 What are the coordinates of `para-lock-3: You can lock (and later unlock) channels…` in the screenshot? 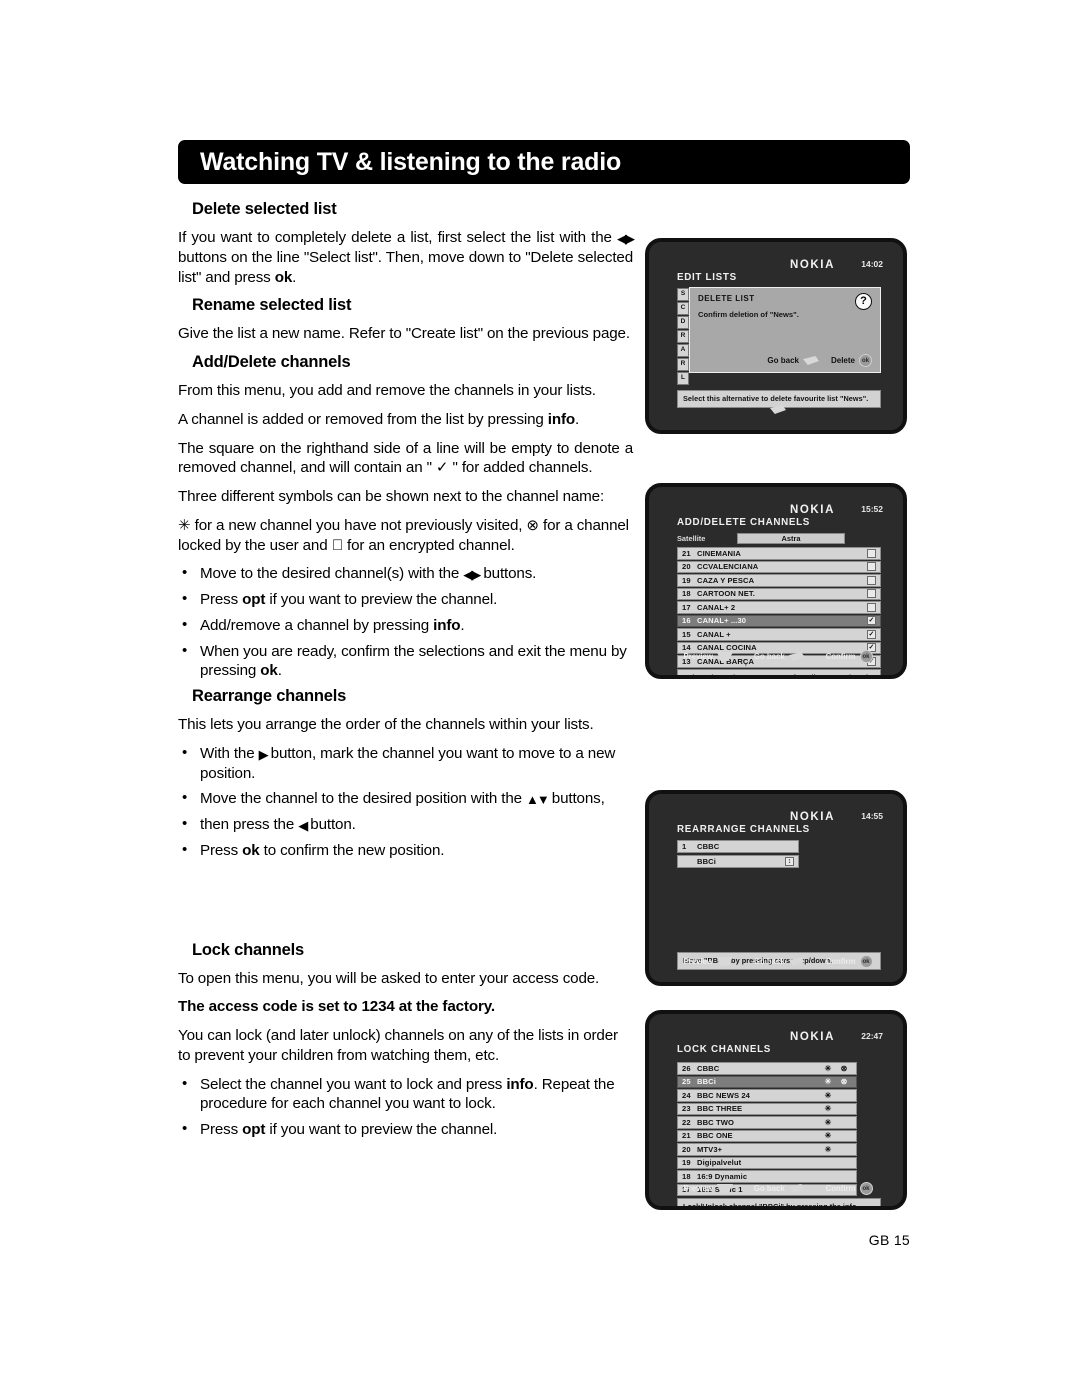 It's located at (398, 1045).